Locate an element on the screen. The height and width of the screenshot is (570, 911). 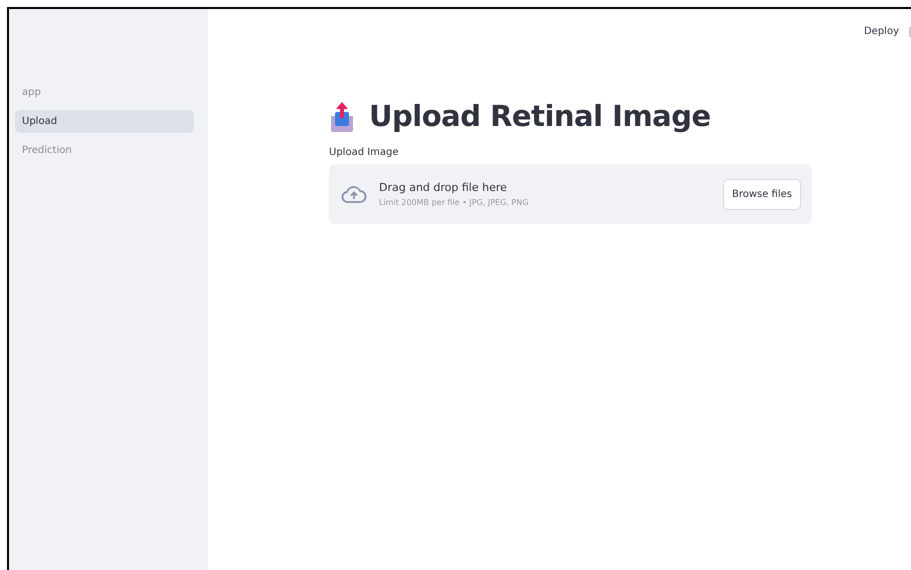
page-title: Upload Retinal Image is located at coordinates (540, 116).